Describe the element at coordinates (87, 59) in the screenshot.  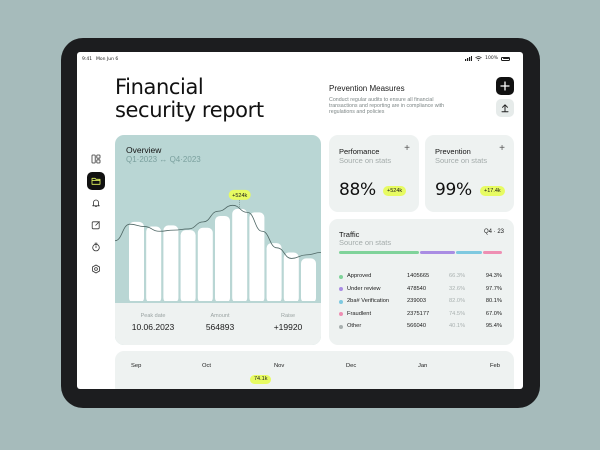
I see `status-time: 9:41` at that location.